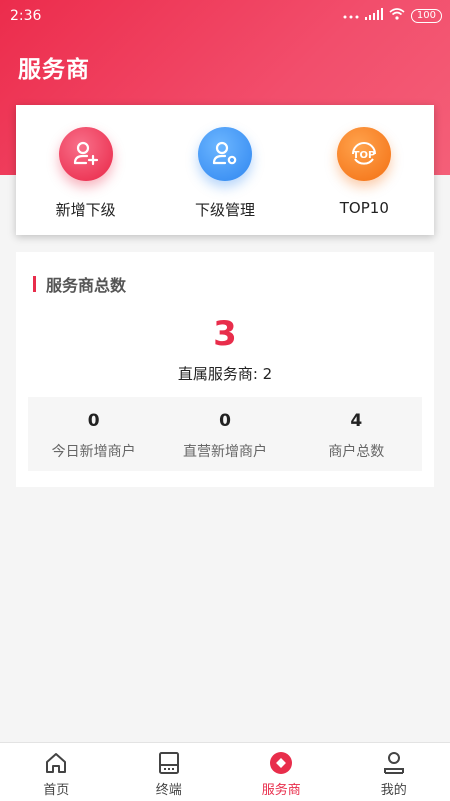 The image size is (450, 801). Describe the element at coordinates (56, 788) in the screenshot. I see `tab-label: 首页` at that location.